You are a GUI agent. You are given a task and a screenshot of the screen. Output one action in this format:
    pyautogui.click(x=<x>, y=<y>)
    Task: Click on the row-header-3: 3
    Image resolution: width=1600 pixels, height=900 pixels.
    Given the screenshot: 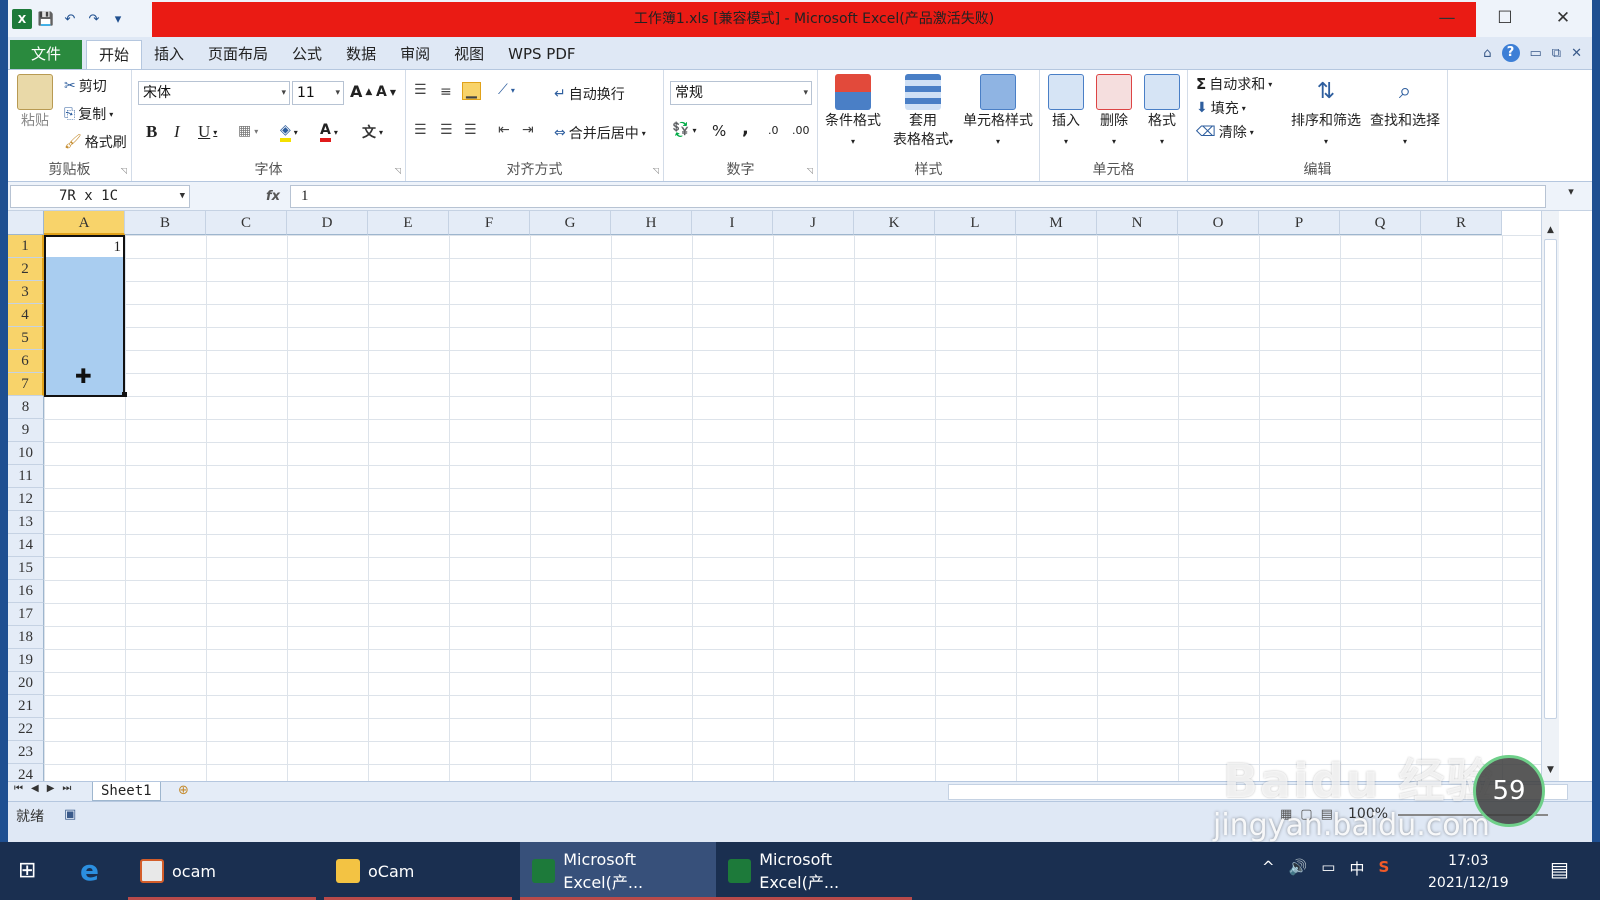 What is the action you would take?
    pyautogui.click(x=26, y=292)
    